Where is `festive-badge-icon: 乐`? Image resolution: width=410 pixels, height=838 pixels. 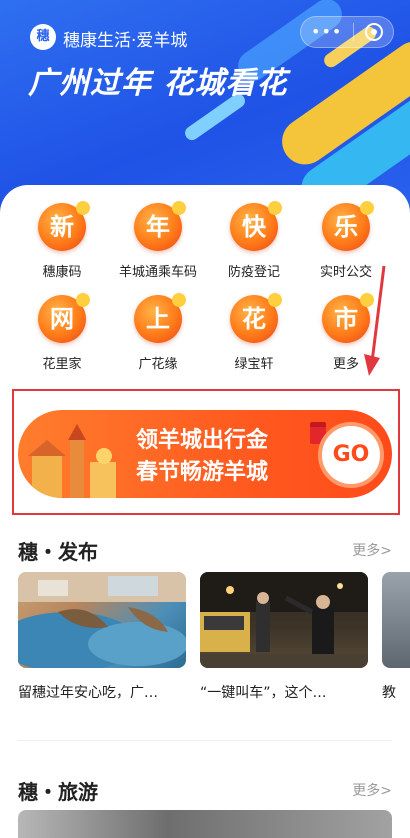 festive-badge-icon: 乐 is located at coordinates (348, 226).